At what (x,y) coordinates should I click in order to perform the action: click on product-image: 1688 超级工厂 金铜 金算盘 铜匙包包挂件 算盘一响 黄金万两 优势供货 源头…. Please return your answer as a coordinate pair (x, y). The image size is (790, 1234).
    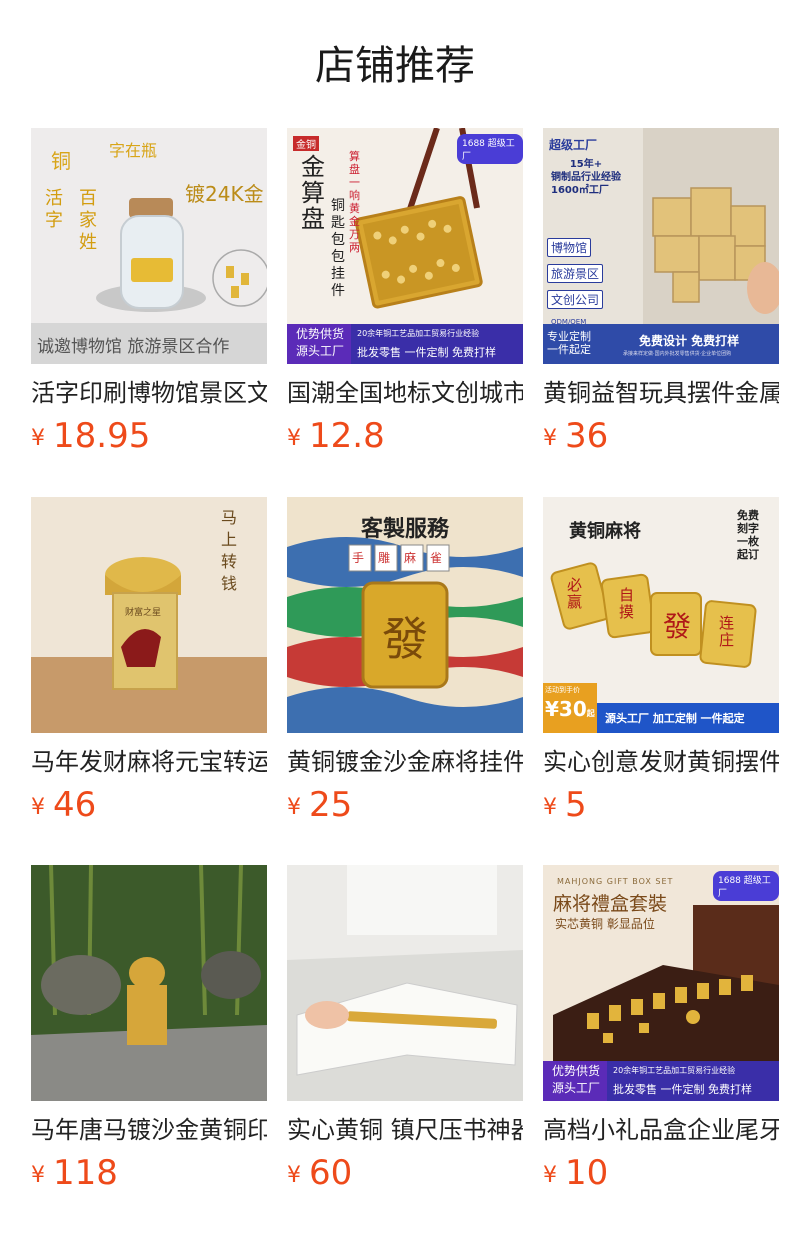
    Looking at the image, I should click on (405, 246).